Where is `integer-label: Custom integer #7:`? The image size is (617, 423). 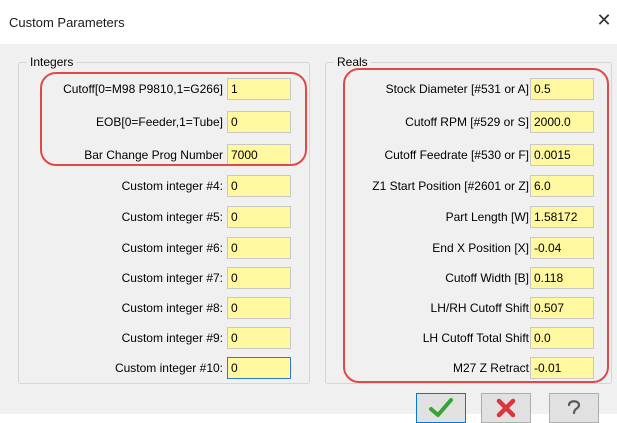
integer-label: Custom integer #7: is located at coordinates (172, 278).